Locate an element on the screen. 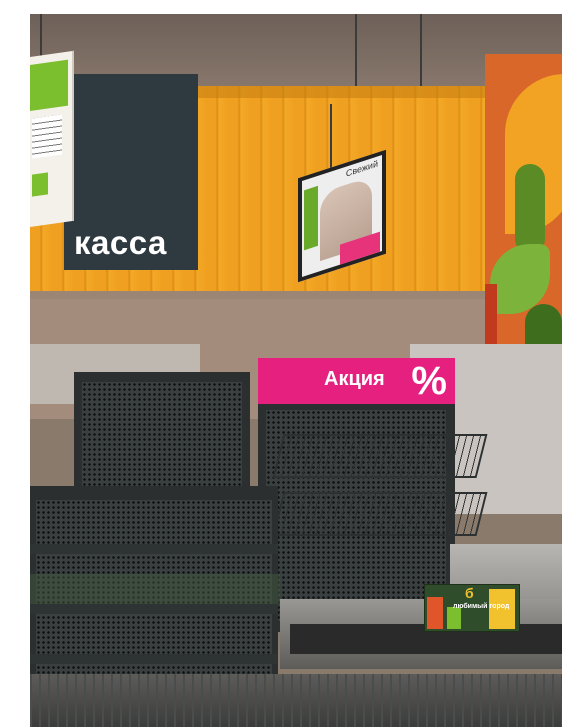 The image size is (562, 727). sign-green-header is located at coordinates (49, 85).